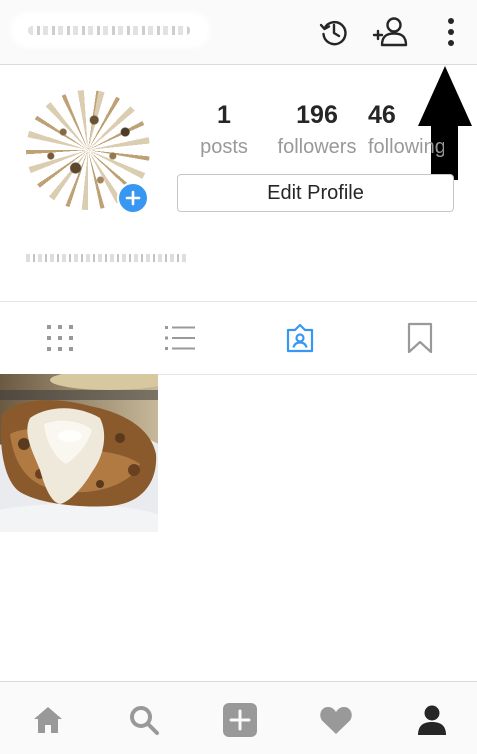 Image resolution: width=477 pixels, height=754 pixels. I want to click on bottom-navigation, so click(238, 717).